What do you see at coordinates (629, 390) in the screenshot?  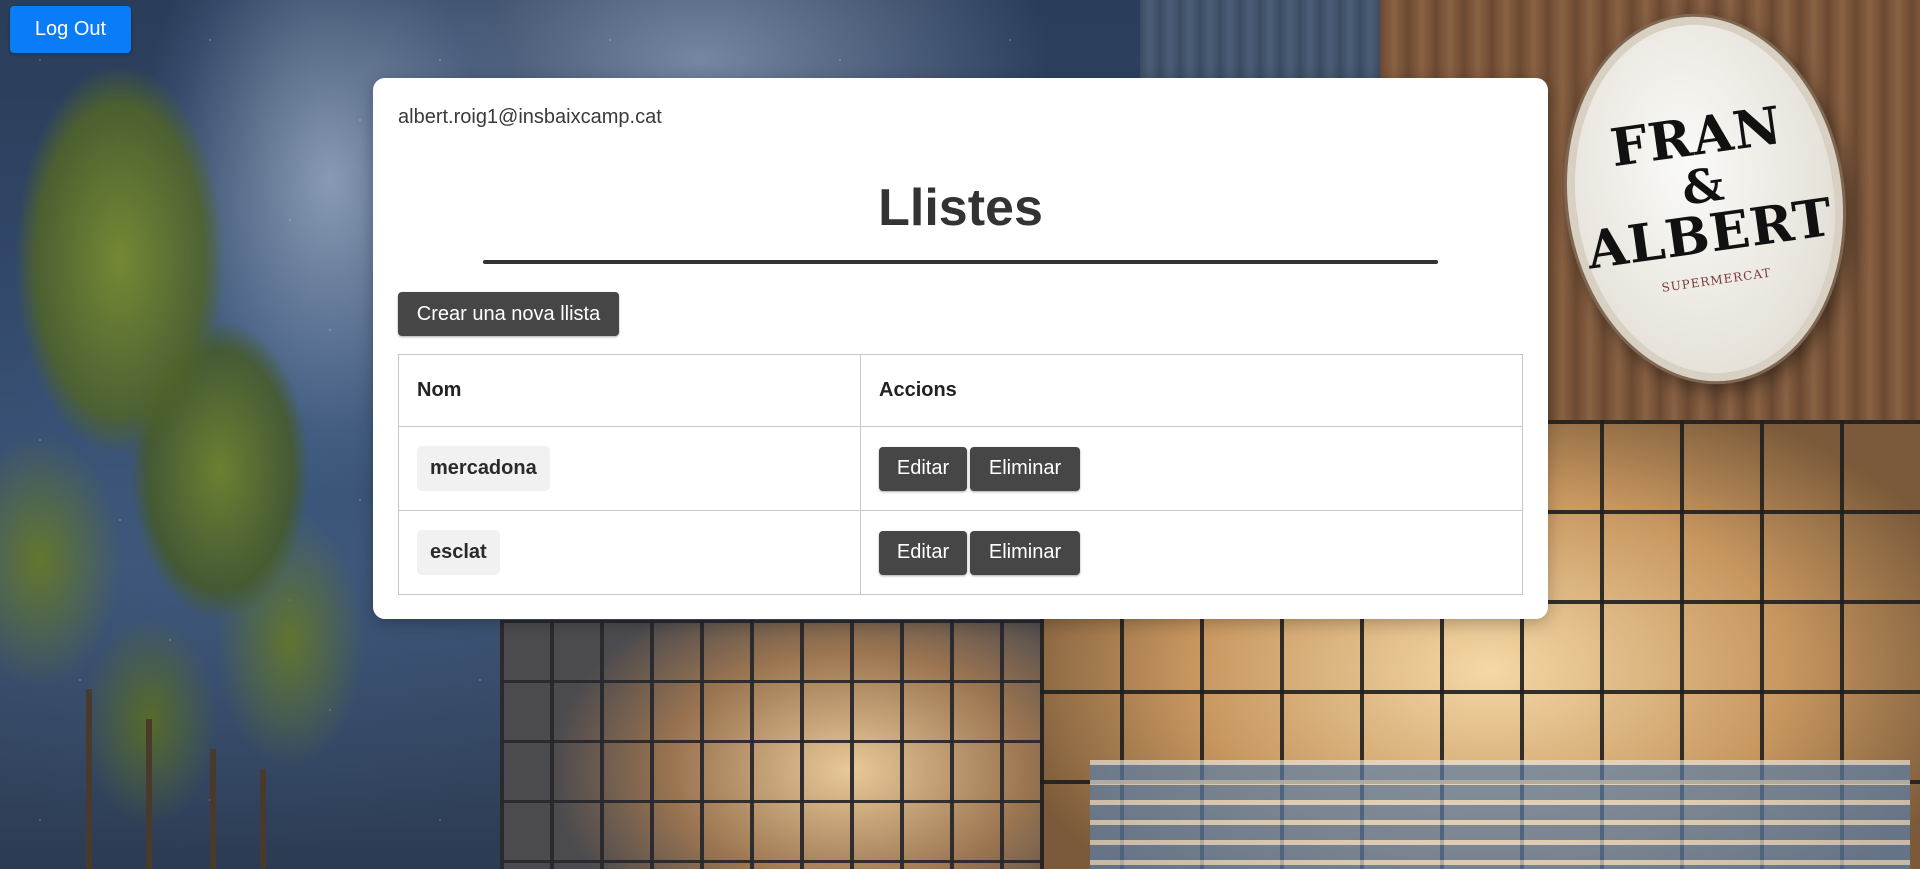 I see `column-header-name: Nom` at bounding box center [629, 390].